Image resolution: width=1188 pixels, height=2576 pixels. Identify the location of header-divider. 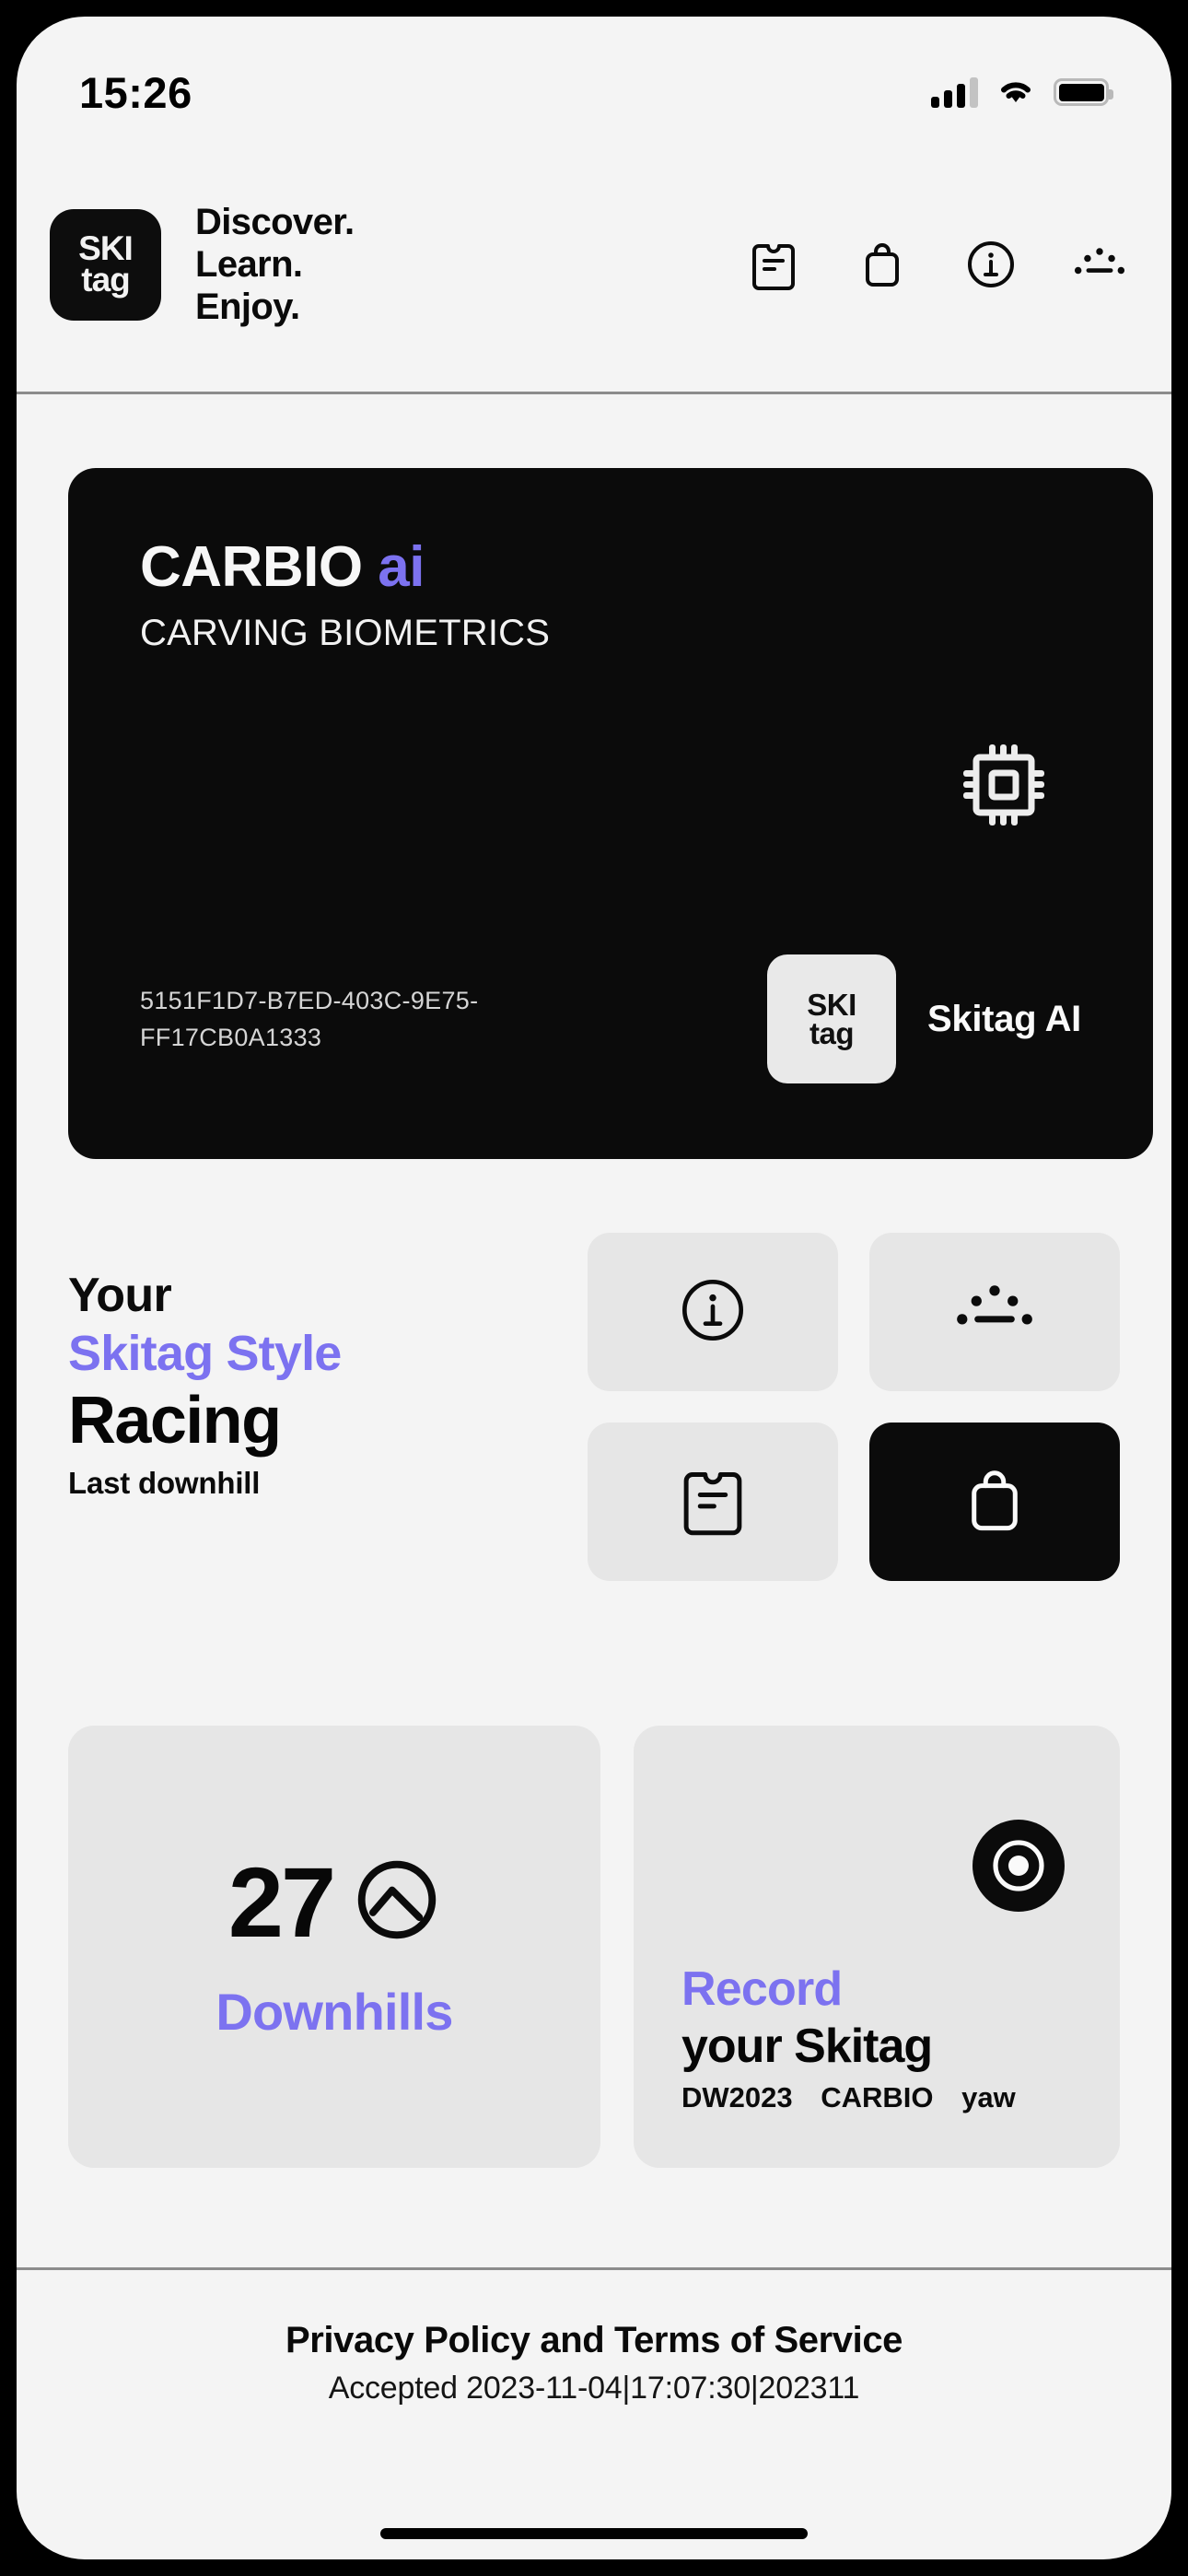
(594, 393).